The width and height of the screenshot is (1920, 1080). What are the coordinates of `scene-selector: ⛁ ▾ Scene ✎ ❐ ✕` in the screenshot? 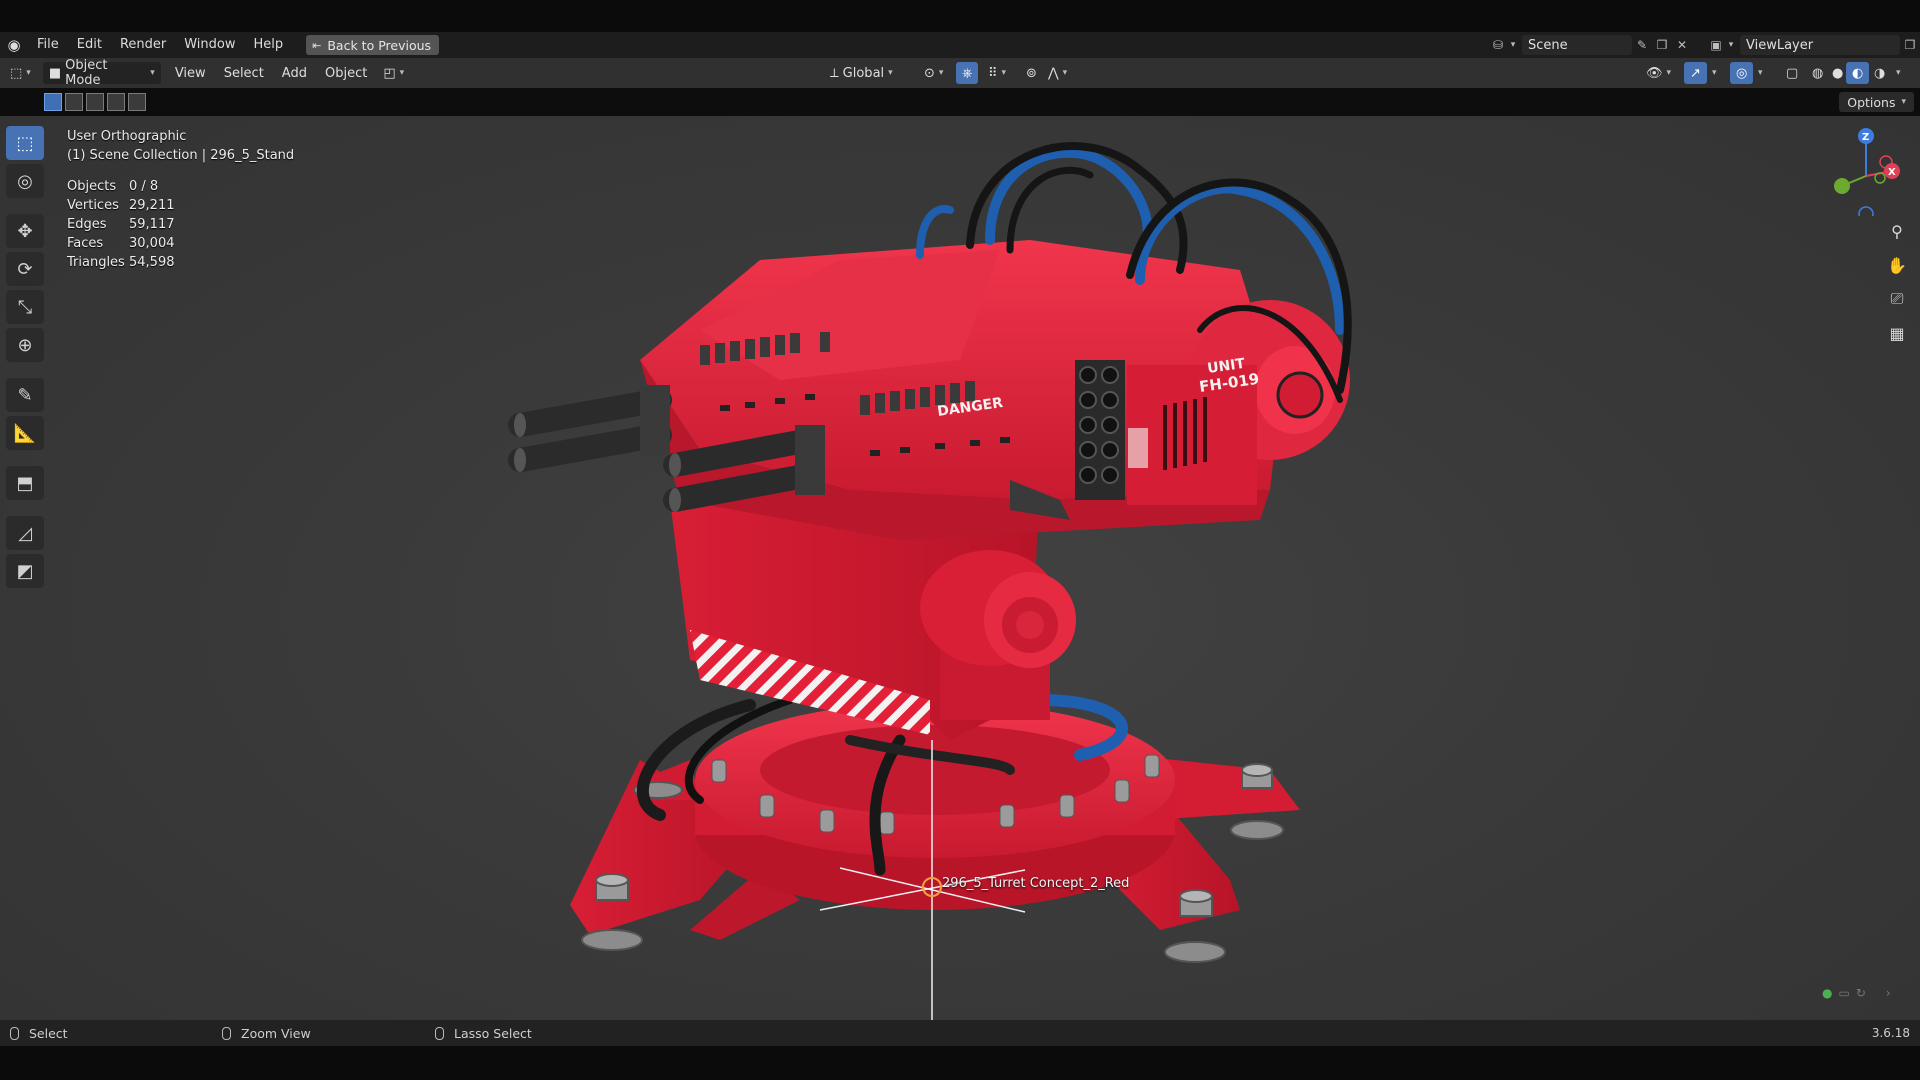 It's located at (1590, 45).